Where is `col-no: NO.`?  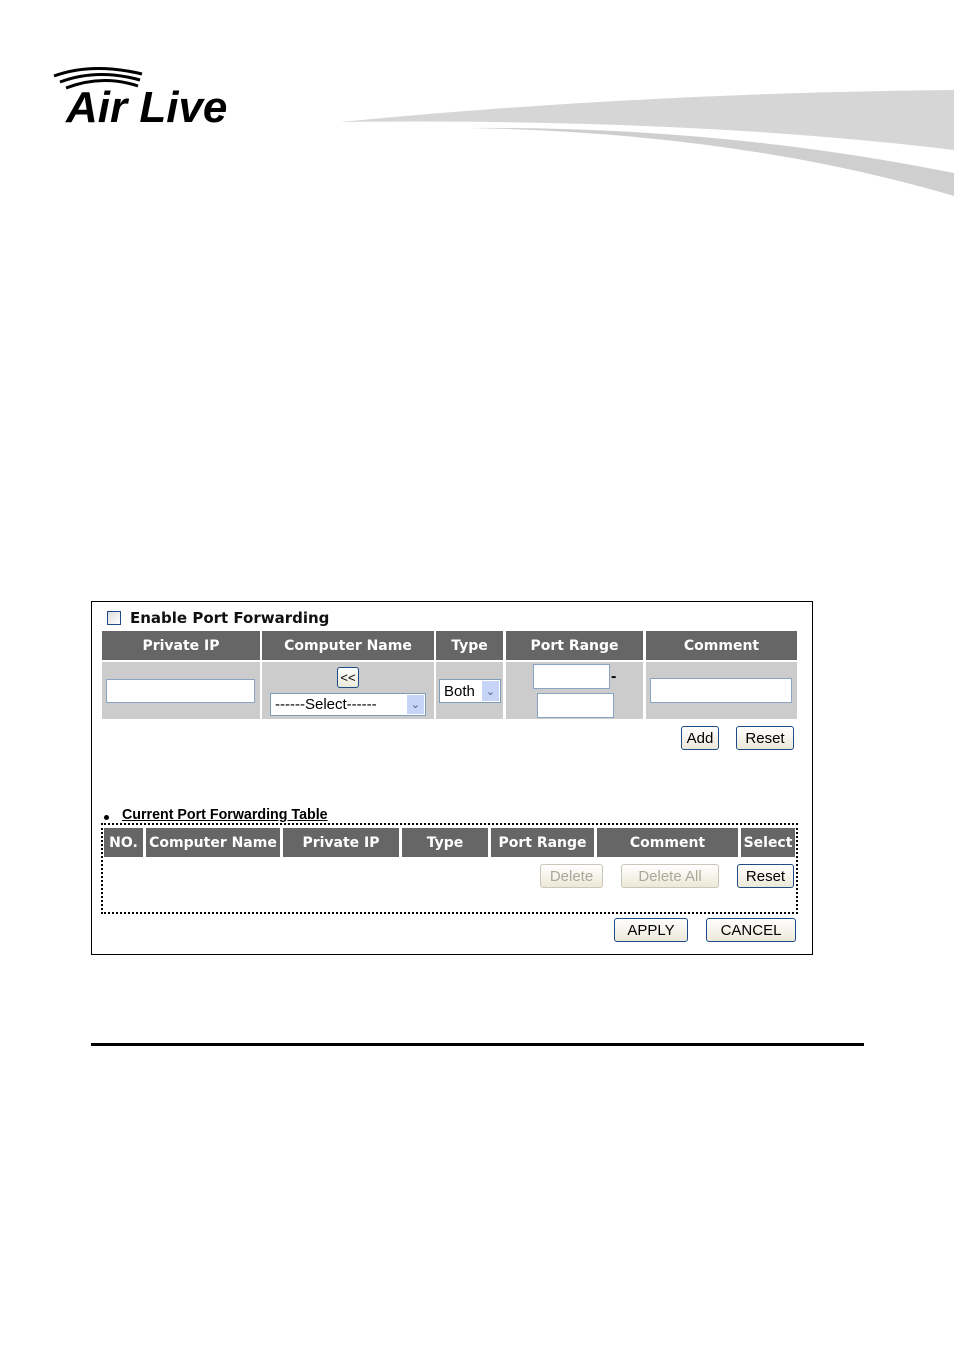
col-no: NO. is located at coordinates (123, 842).